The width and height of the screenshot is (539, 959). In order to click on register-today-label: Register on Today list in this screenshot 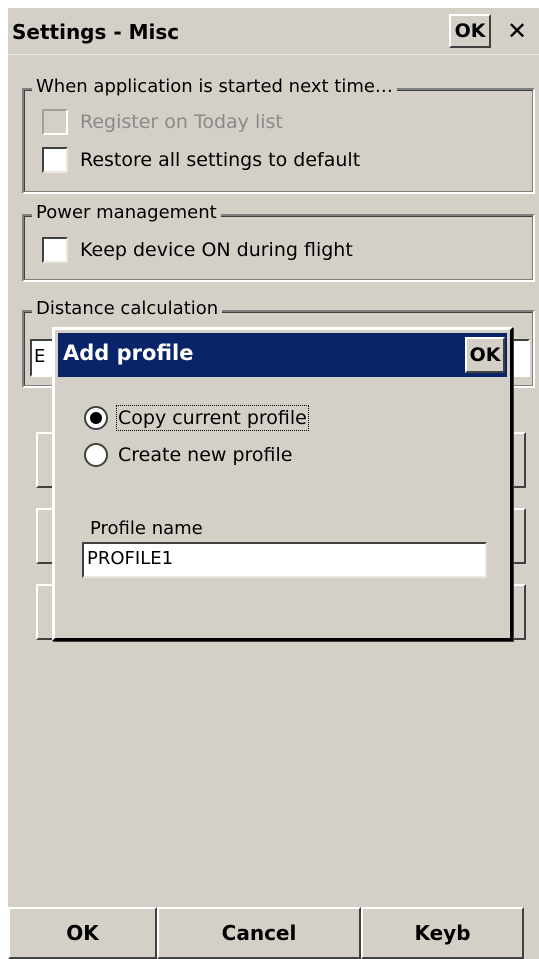, I will do `click(181, 122)`.